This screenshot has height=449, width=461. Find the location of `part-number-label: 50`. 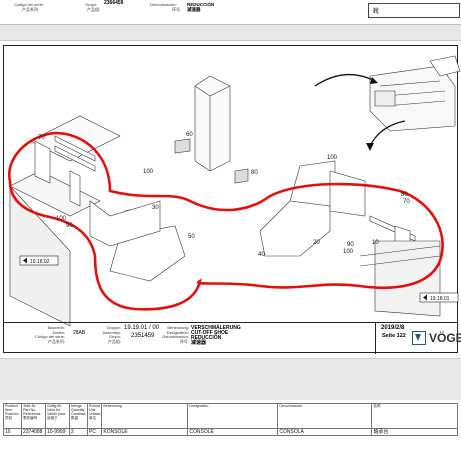

part-number-label: 50 is located at coordinates (191, 237).